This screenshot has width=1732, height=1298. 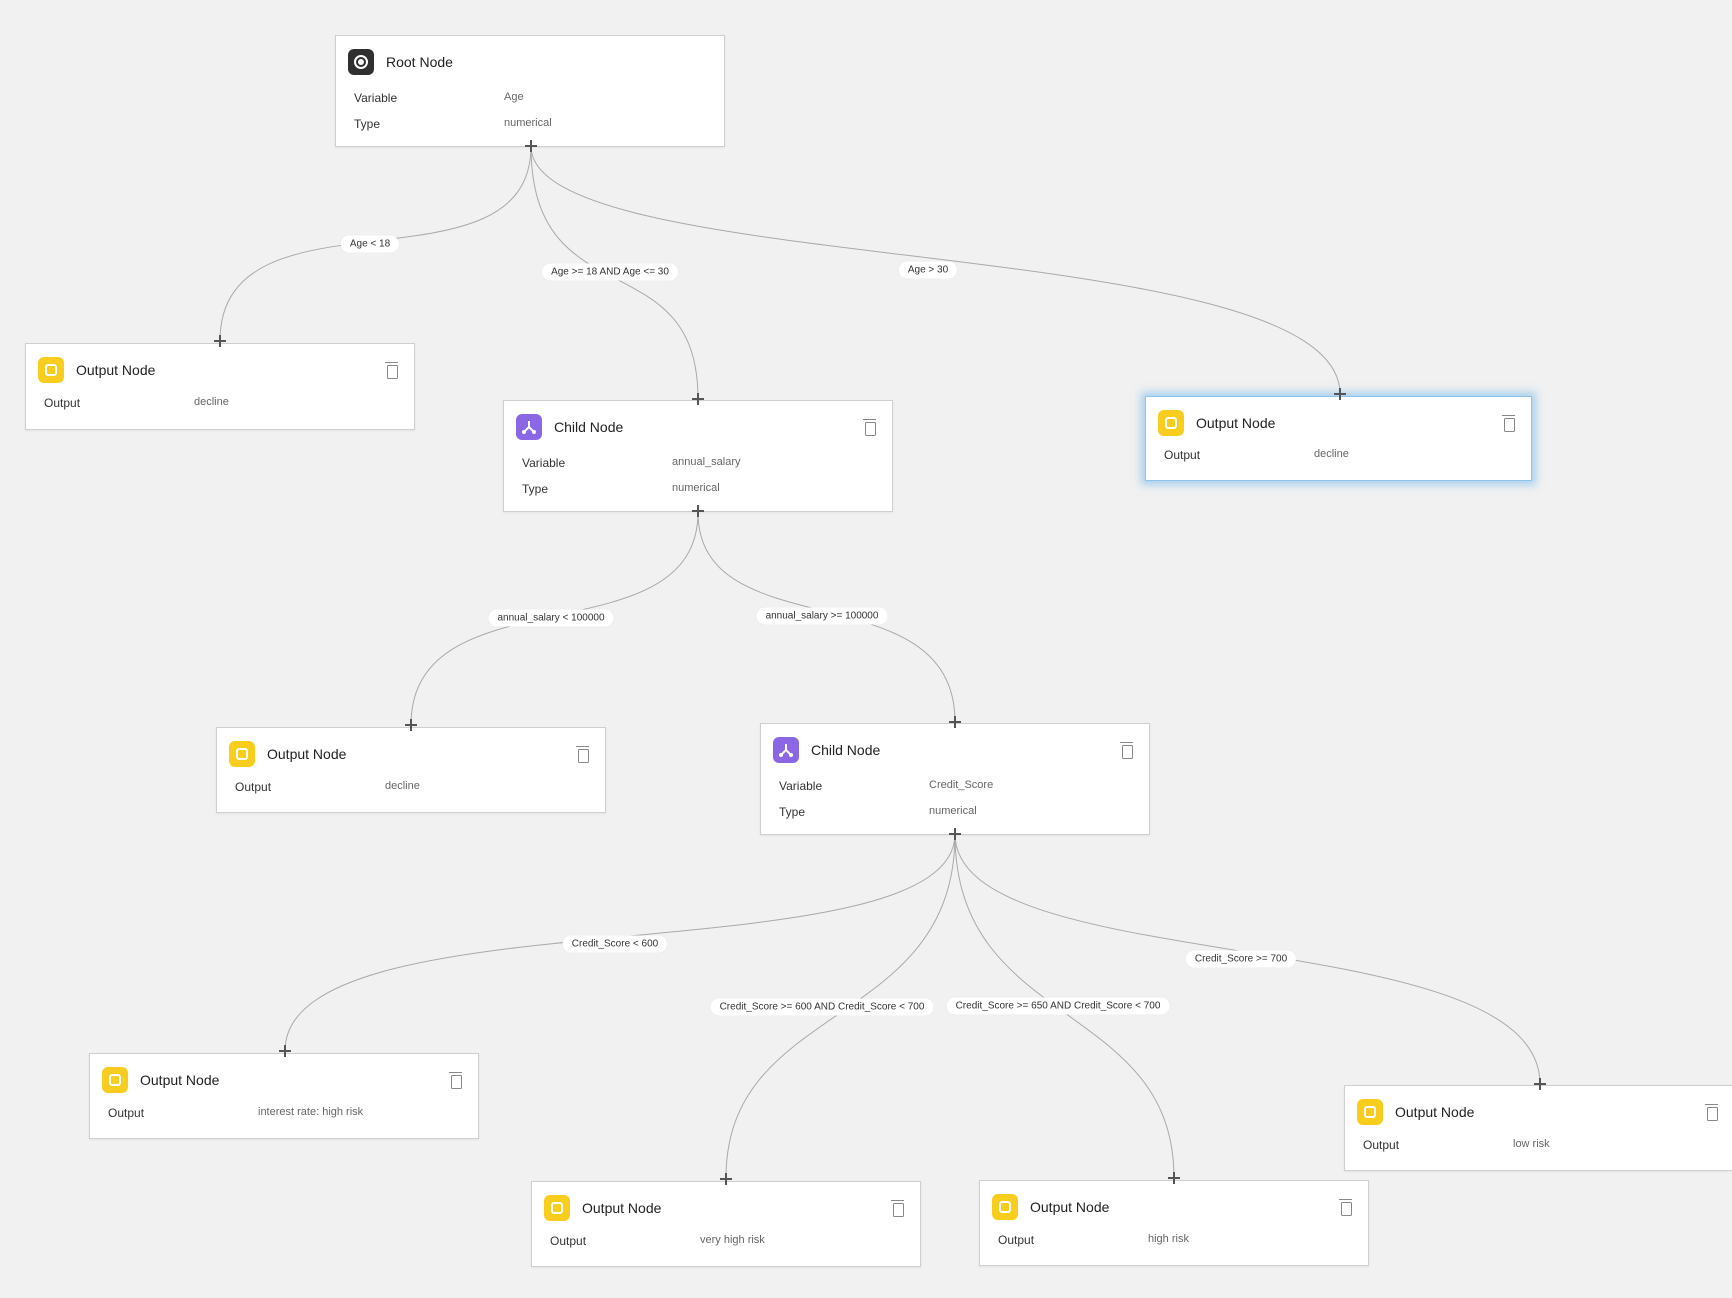 What do you see at coordinates (419, 62) in the screenshot?
I see `node-title: Root Node` at bounding box center [419, 62].